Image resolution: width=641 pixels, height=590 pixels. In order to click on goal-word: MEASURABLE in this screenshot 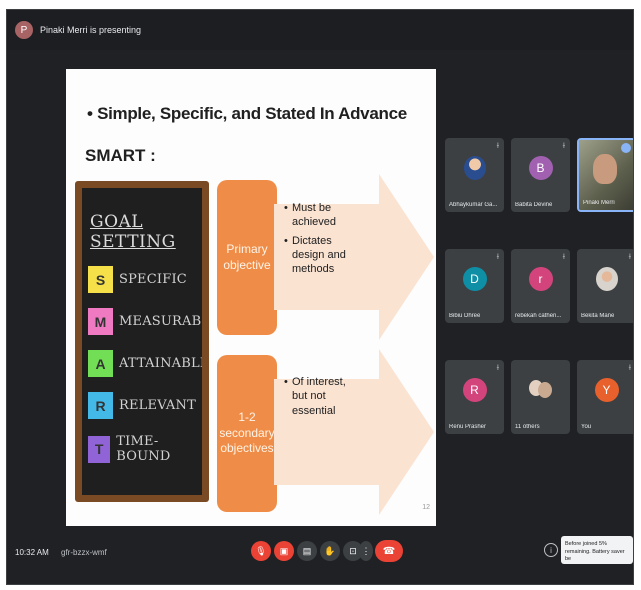, I will do `click(160, 321)`.